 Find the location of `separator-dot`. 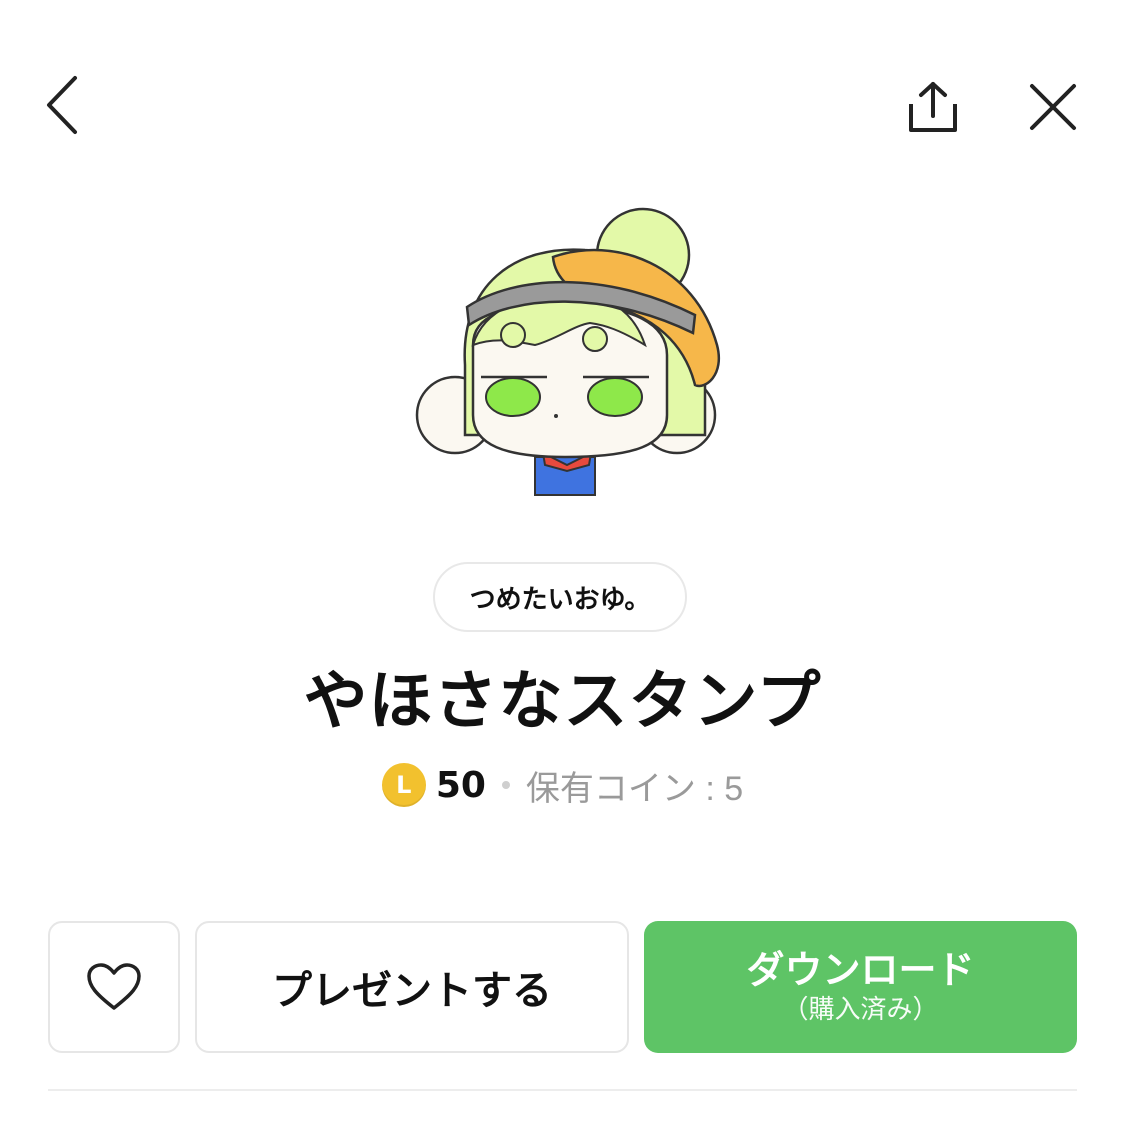

separator-dot is located at coordinates (505, 785).